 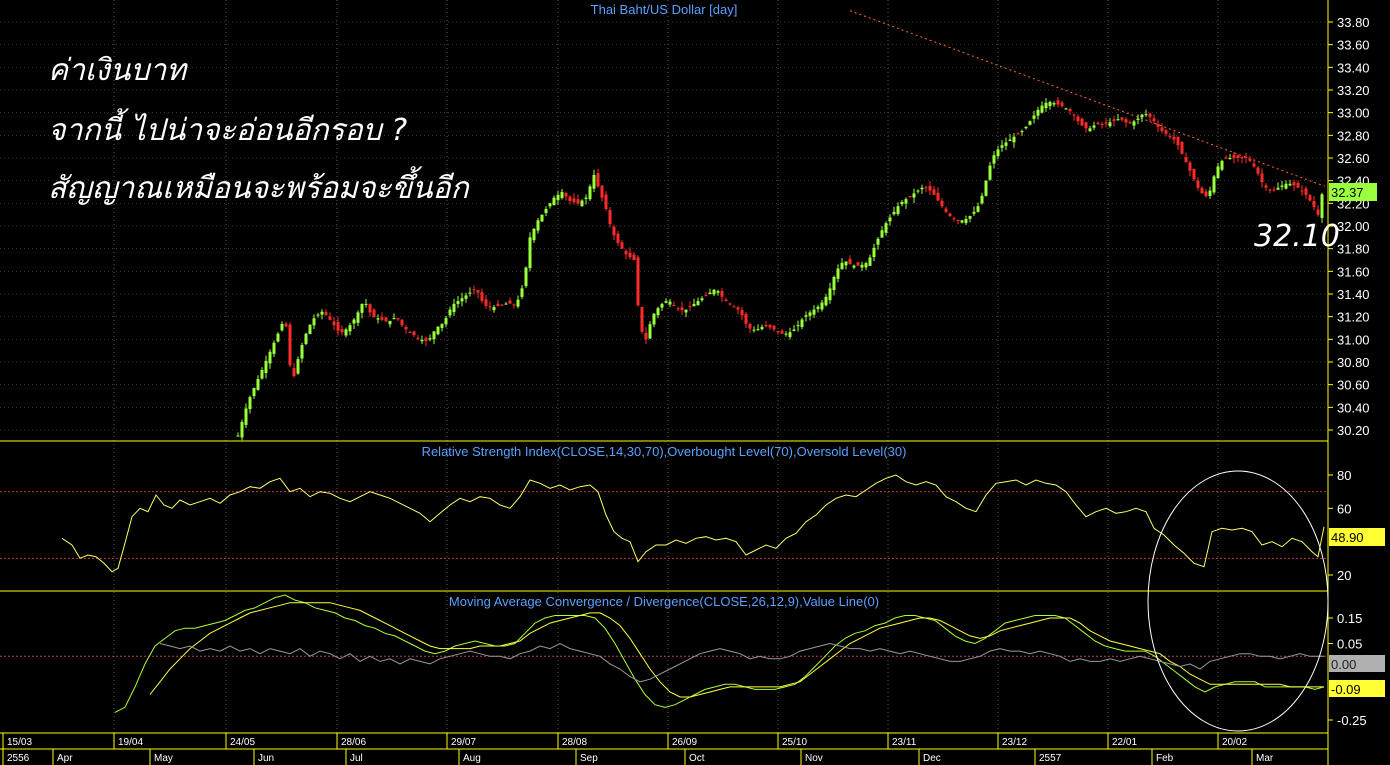 What do you see at coordinates (227, 128) in the screenshot?
I see `annotation-line-2: จากนี้ ไปน่าจะอ่อนอีกรอบ ?` at bounding box center [227, 128].